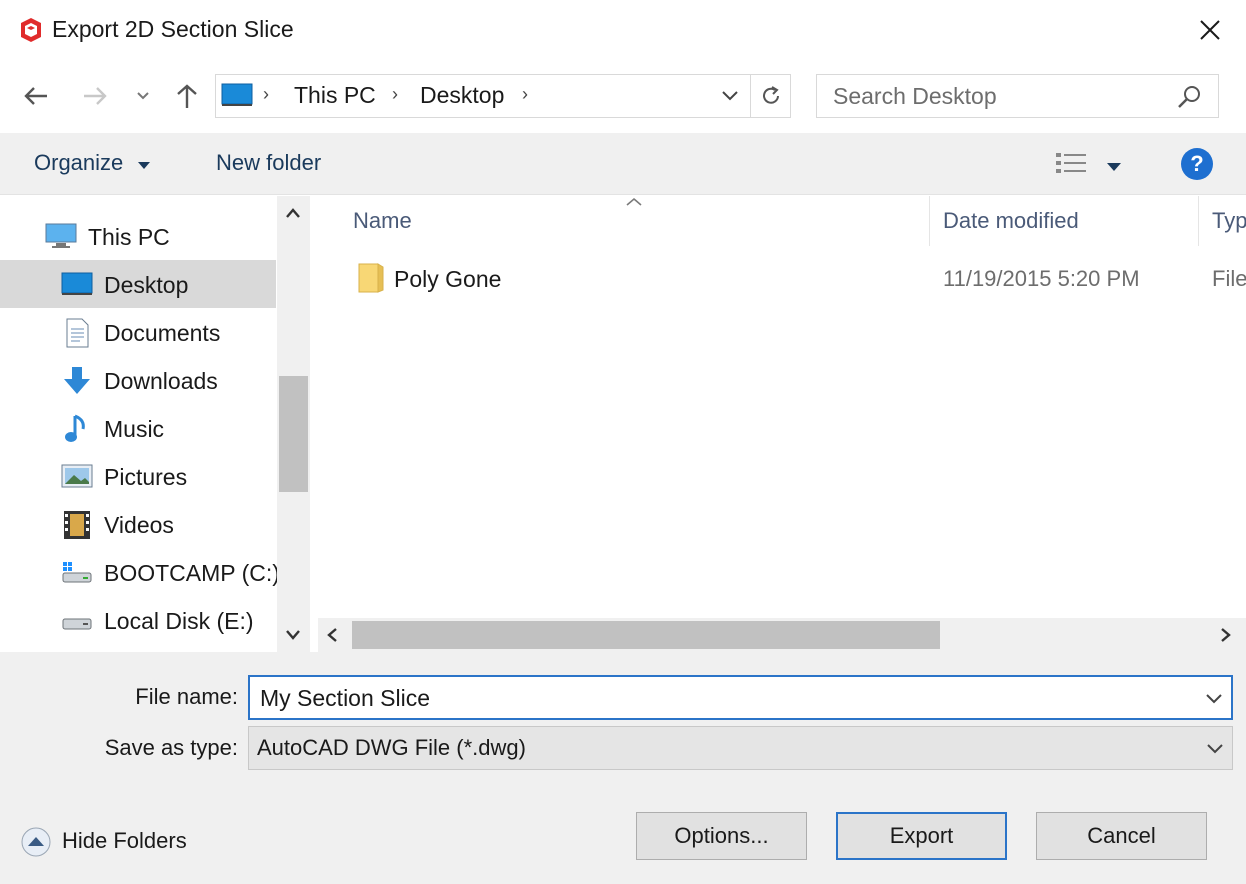 Image resolution: width=1246 pixels, height=884 pixels. What do you see at coordinates (179, 621) in the screenshot?
I see `sidebar-item-label: Local Disk (E:)` at bounding box center [179, 621].